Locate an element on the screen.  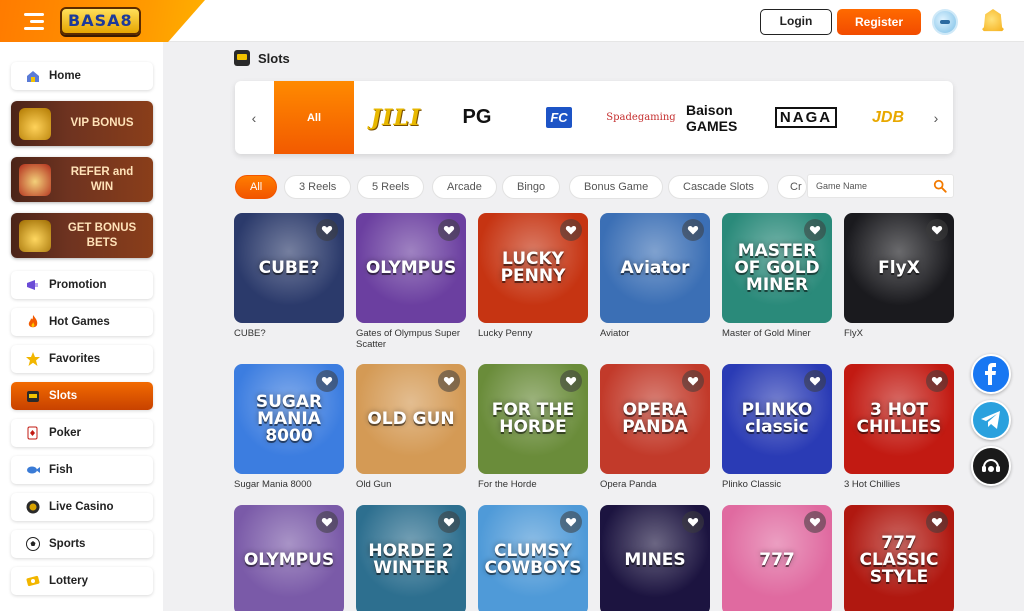
chevron-left-icon: ‹ is located at coordinates (254, 117).